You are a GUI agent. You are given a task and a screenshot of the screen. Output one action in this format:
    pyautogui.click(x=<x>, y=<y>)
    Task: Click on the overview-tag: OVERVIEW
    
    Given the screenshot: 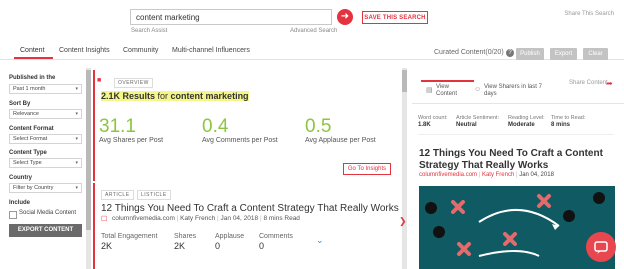 What is the action you would take?
    pyautogui.click(x=133, y=83)
    